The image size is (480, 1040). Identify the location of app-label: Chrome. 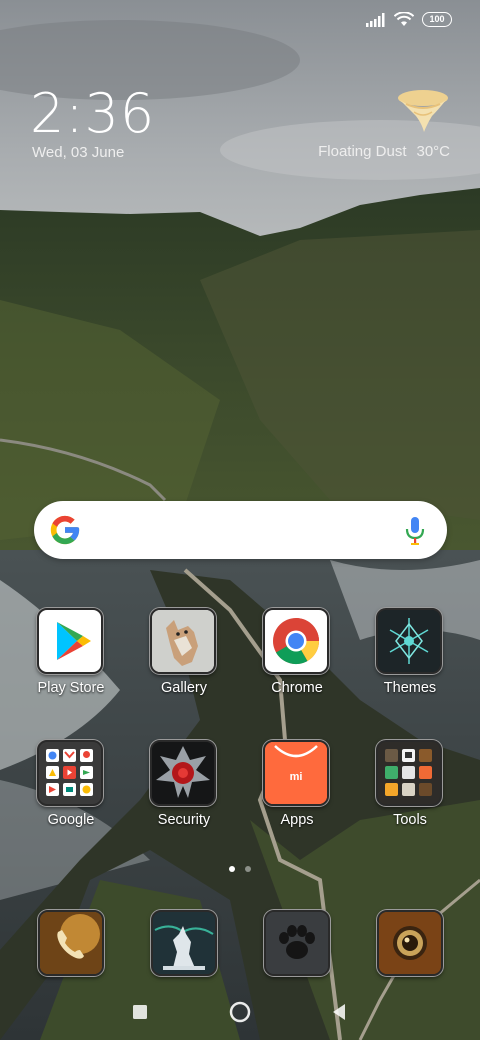
(297, 688).